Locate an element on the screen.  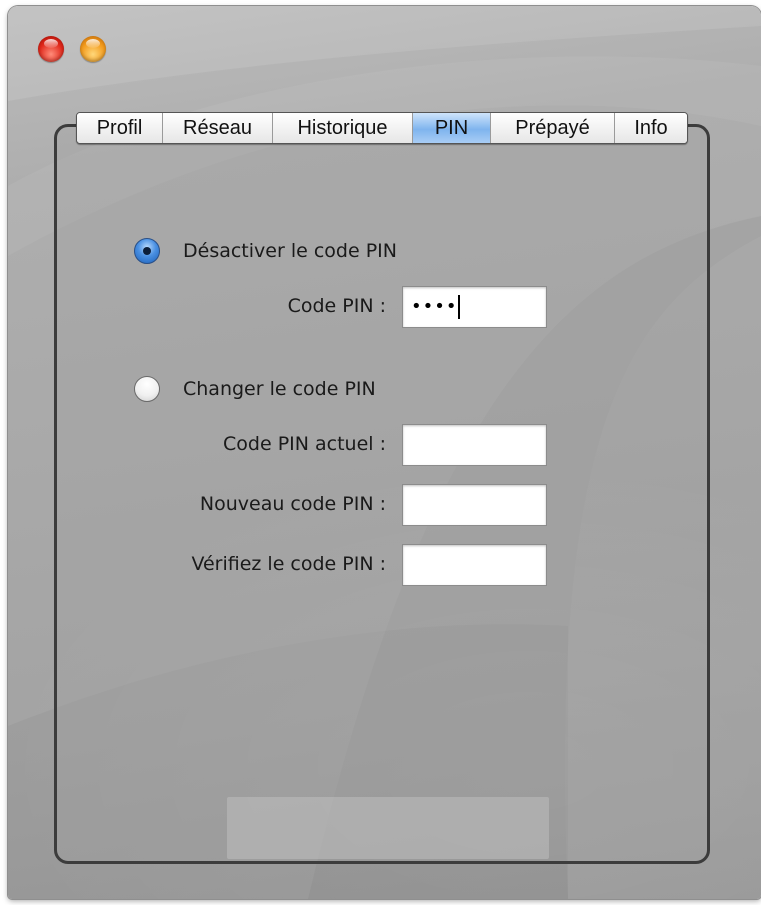
disable-pin-radio is located at coordinates (147, 251).